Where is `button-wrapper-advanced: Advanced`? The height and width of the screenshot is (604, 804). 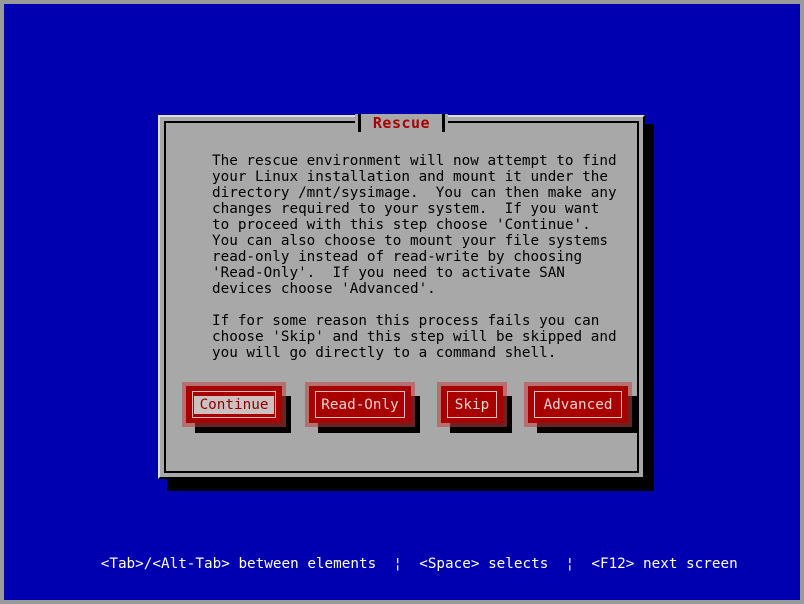 button-wrapper-advanced: Advanced is located at coordinates (580, 407).